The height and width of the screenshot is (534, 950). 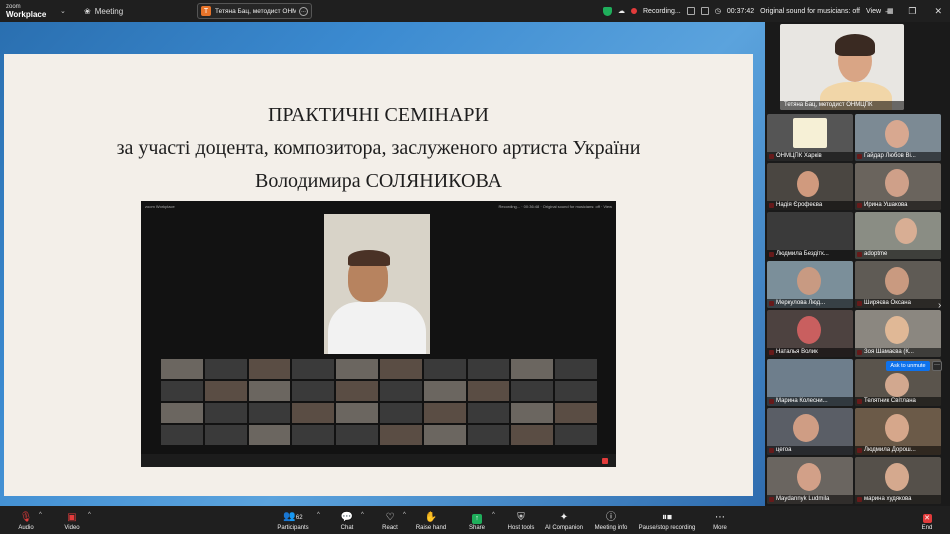 I want to click on end-icon: ✕, so click(x=927, y=518).